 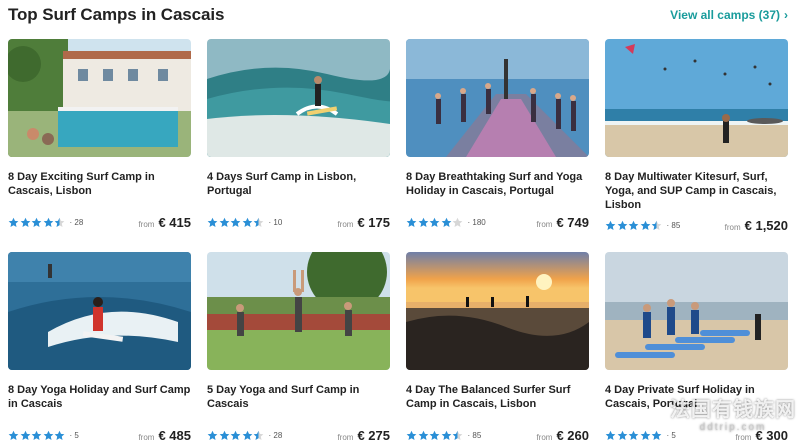 I want to click on camp-title: 5 Day Yoga and Surf Camp in Cascais, so click(x=298, y=404).